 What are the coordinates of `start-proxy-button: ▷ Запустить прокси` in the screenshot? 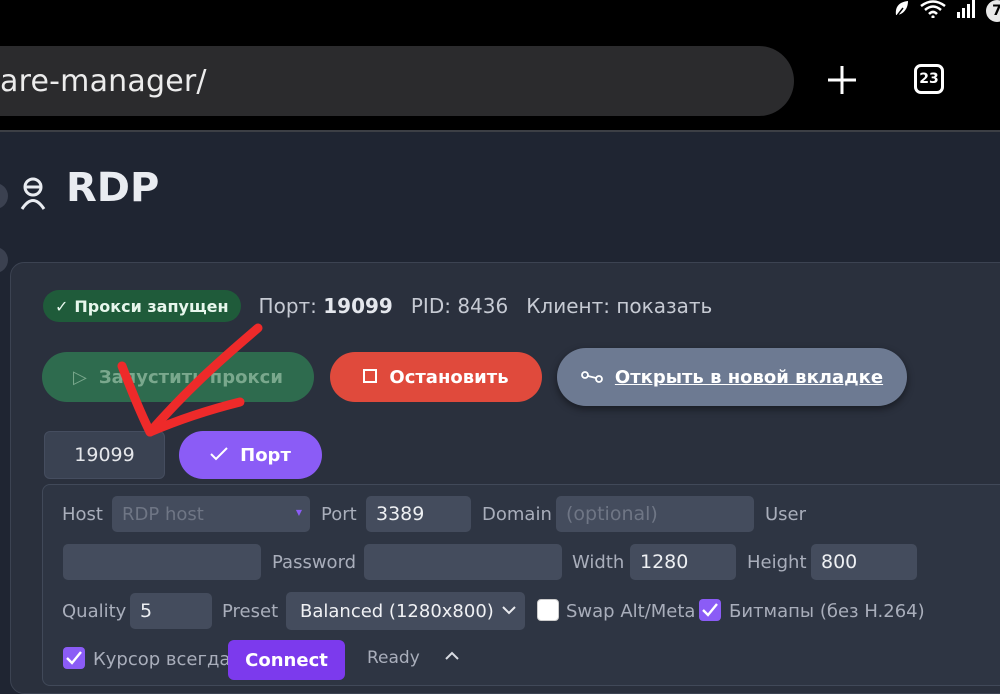 It's located at (178, 377).